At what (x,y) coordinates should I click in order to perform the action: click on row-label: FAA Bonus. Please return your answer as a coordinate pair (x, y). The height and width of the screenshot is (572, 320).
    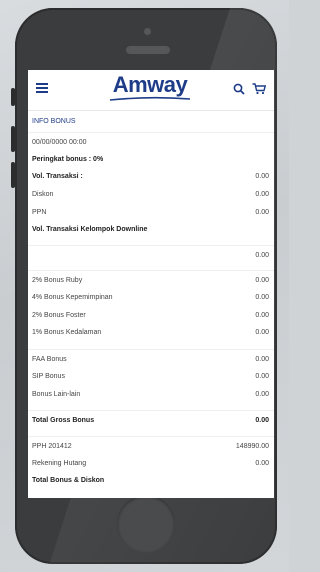
    Looking at the image, I should click on (49, 359).